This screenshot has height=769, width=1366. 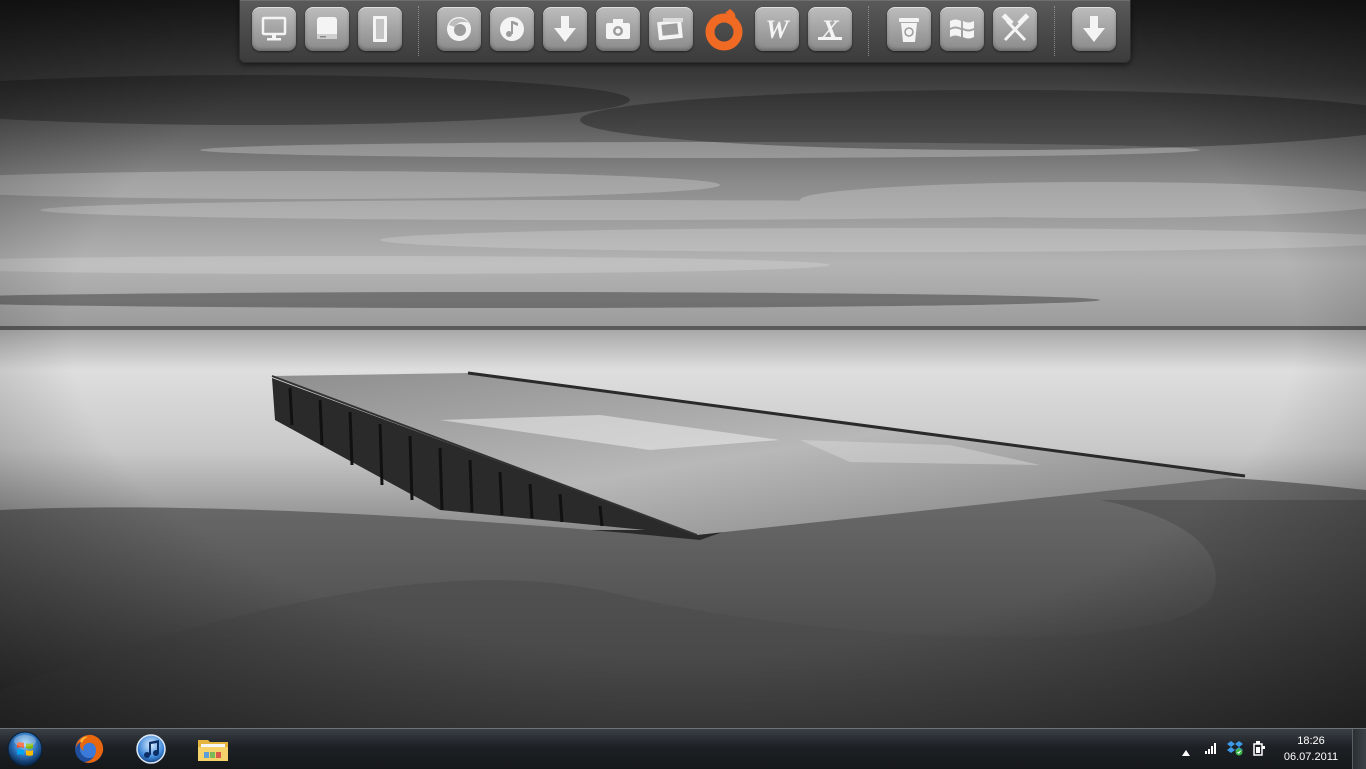 I want to click on dock-origin-button, so click(x=724, y=29).